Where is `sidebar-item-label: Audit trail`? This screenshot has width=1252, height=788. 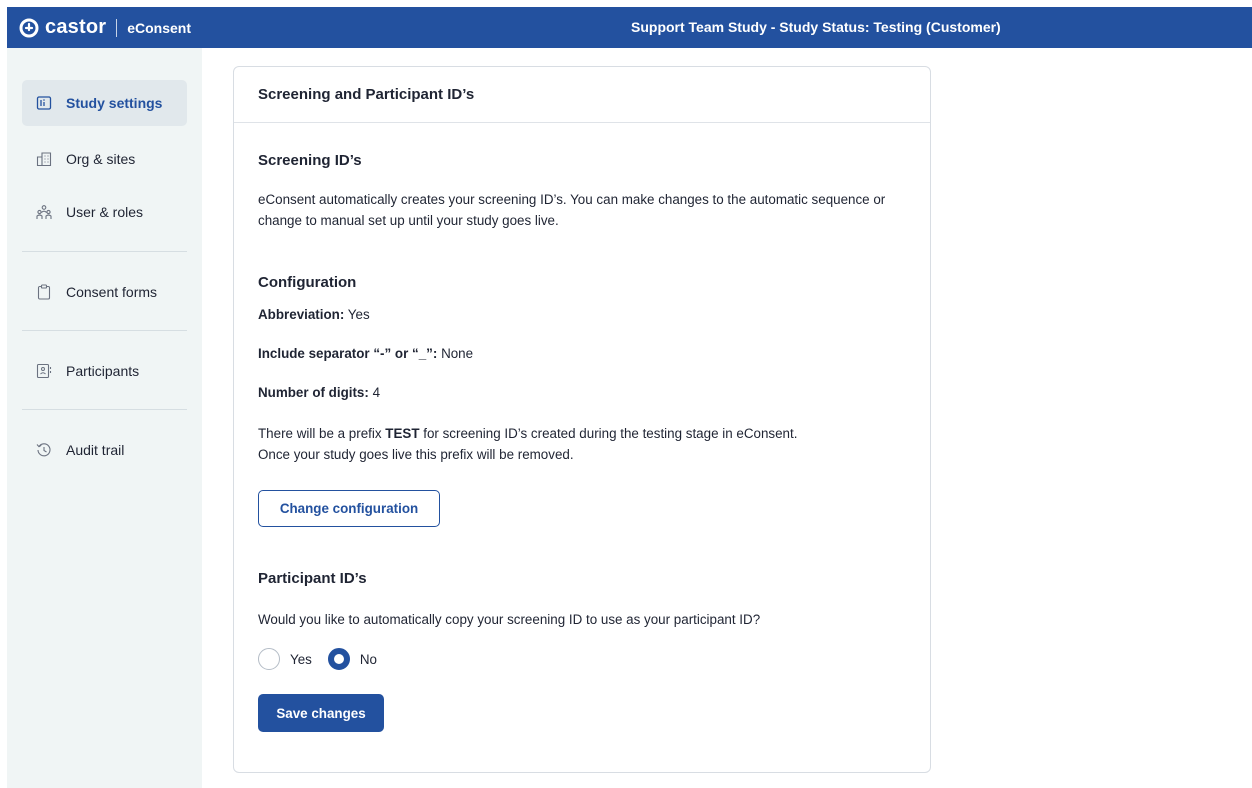 sidebar-item-label: Audit trail is located at coordinates (95, 450).